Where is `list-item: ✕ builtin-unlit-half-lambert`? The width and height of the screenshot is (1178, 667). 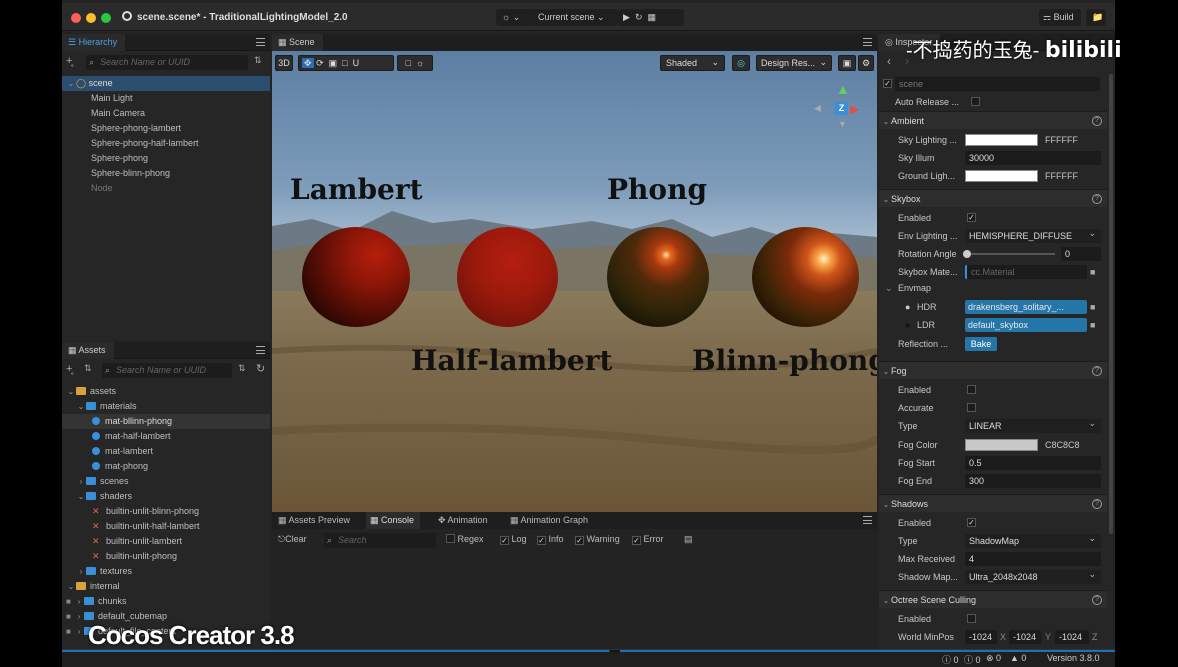 list-item: ✕ builtin-unlit-half-lambert is located at coordinates (166, 526).